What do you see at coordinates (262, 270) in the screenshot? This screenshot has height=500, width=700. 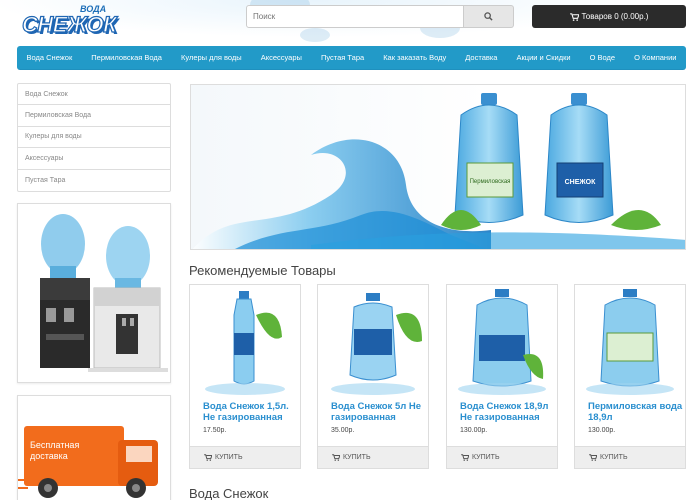 I see `featured-products-title: Рекомендуемые Товары` at bounding box center [262, 270].